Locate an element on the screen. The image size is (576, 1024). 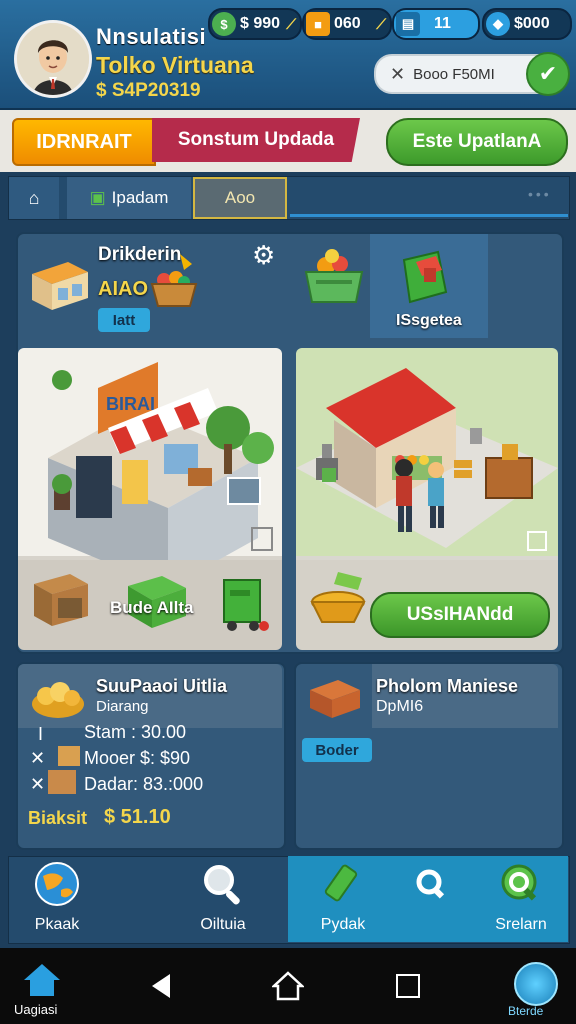
delivery-cart-icon is located at coordinates (246, 607).